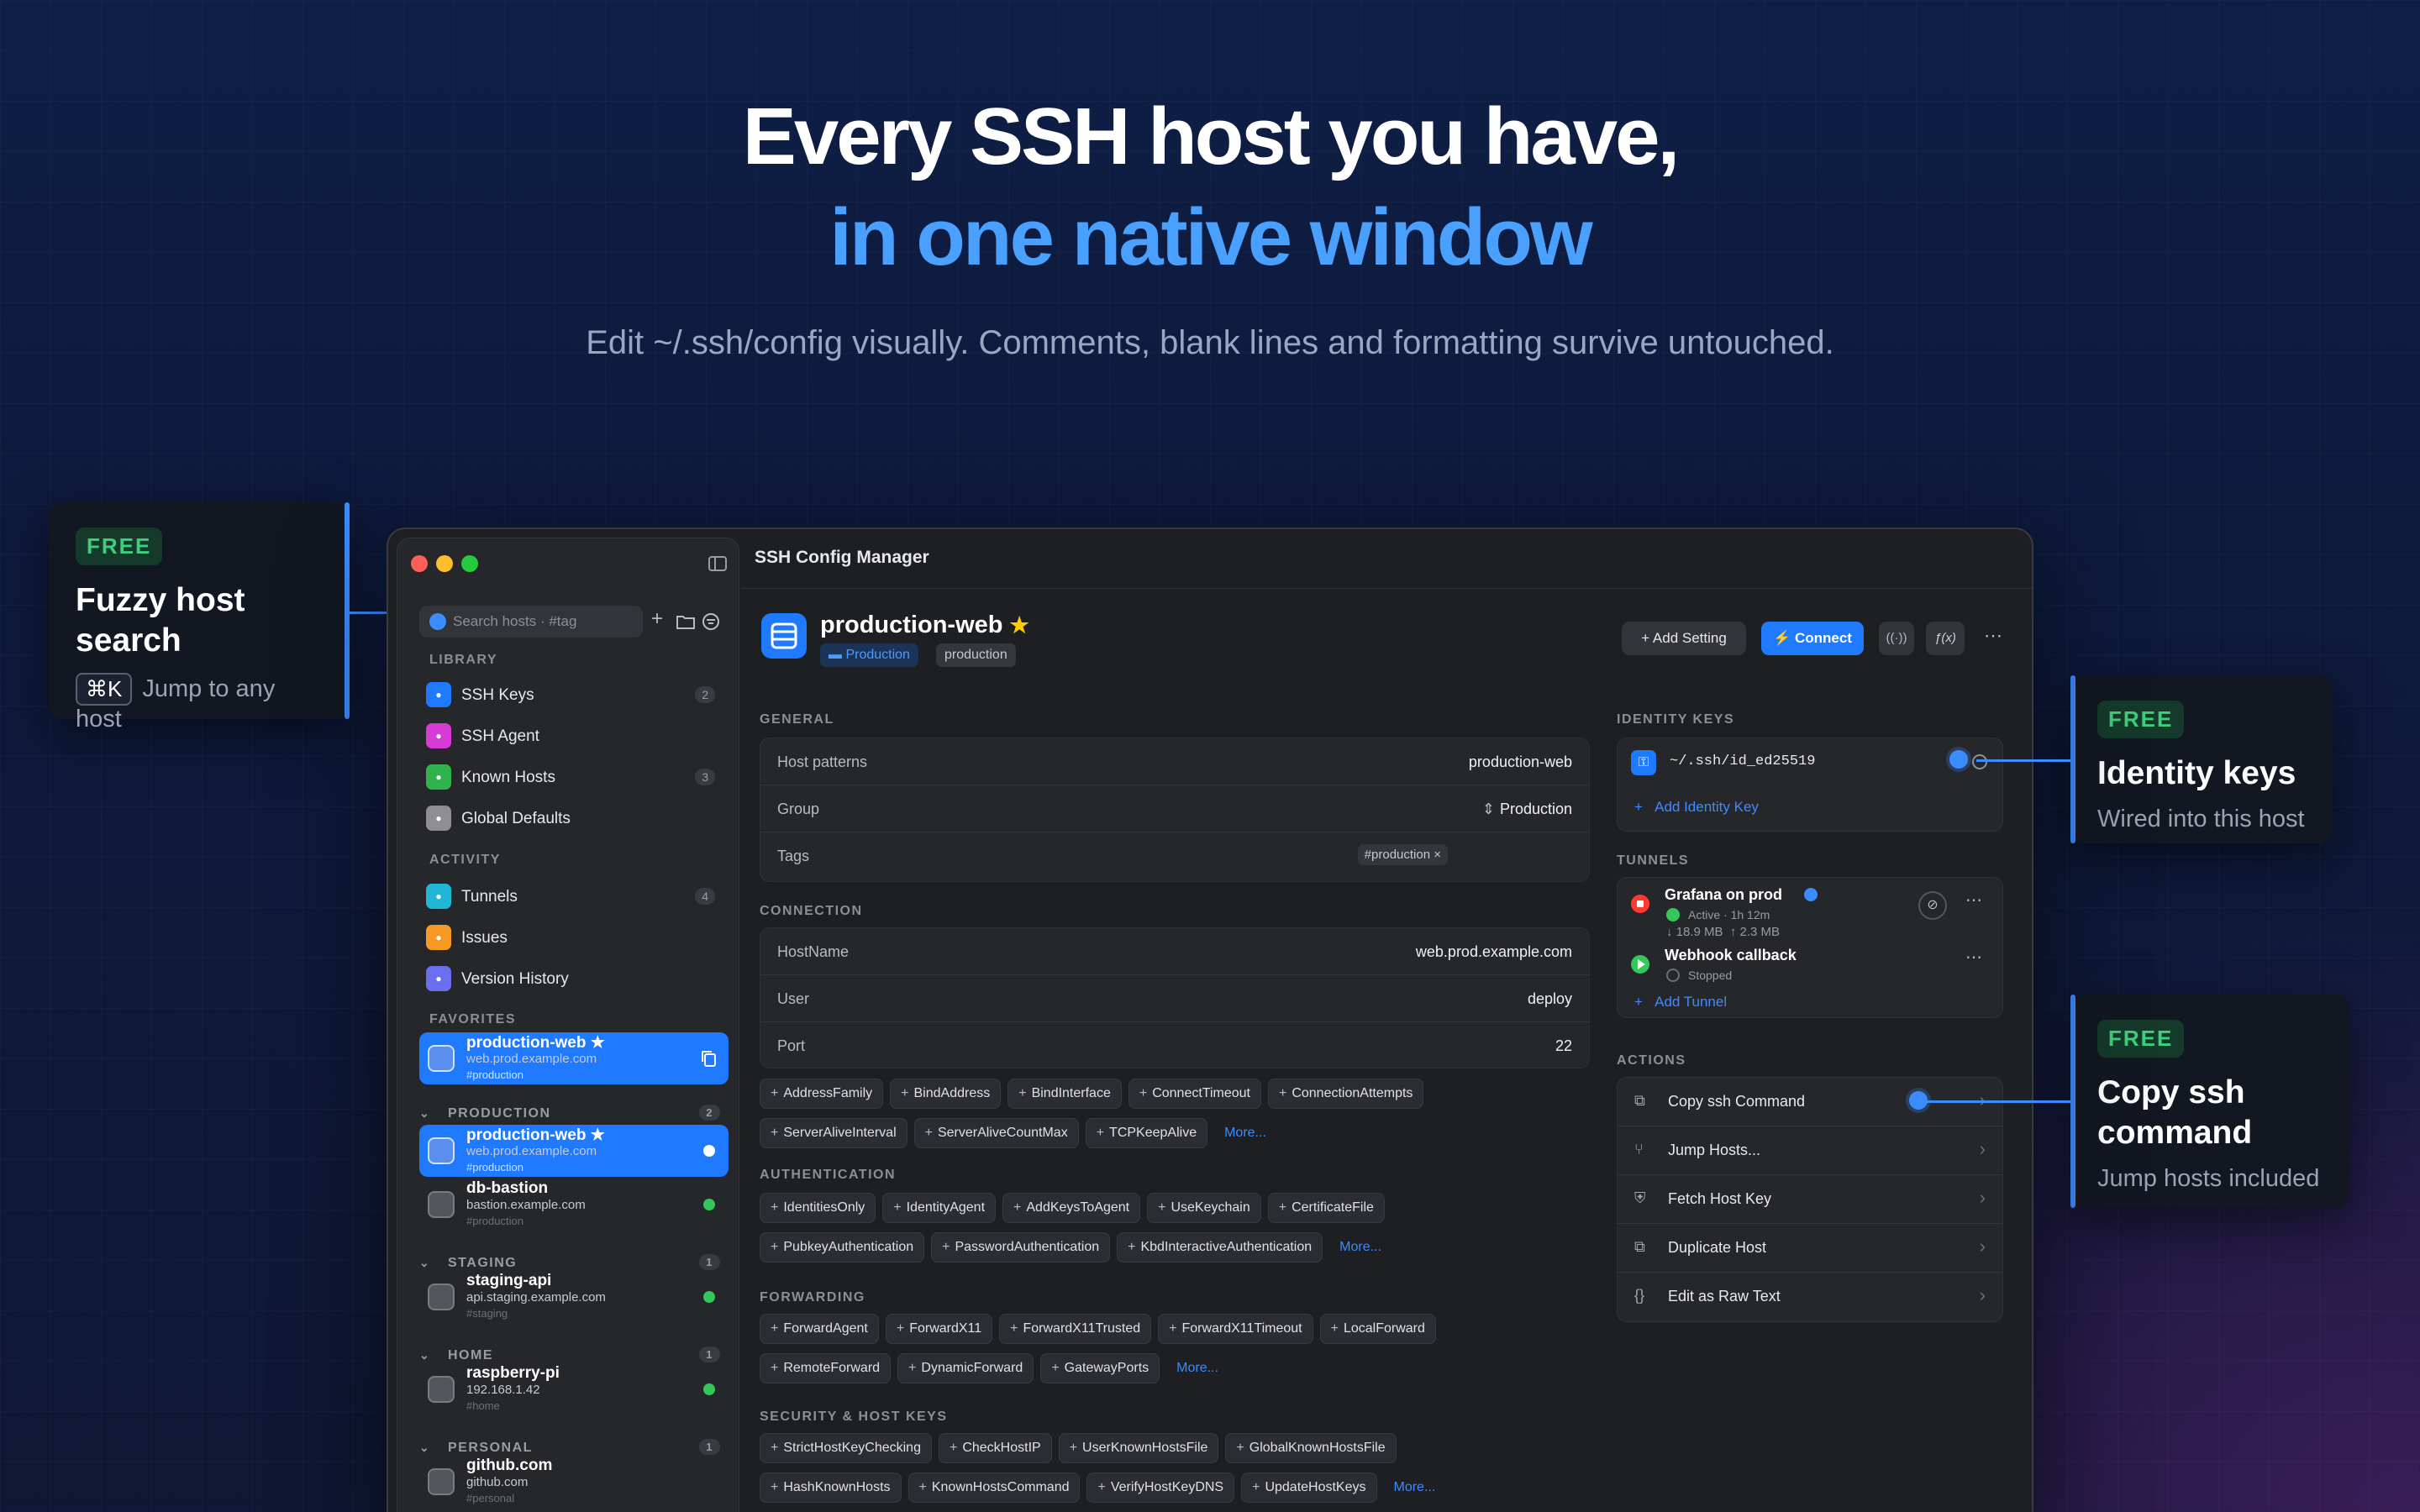 The height and width of the screenshot is (1512, 2420). What do you see at coordinates (995, 1448) in the screenshot?
I see `add-option-checkhostip: + CheckHostIP` at bounding box center [995, 1448].